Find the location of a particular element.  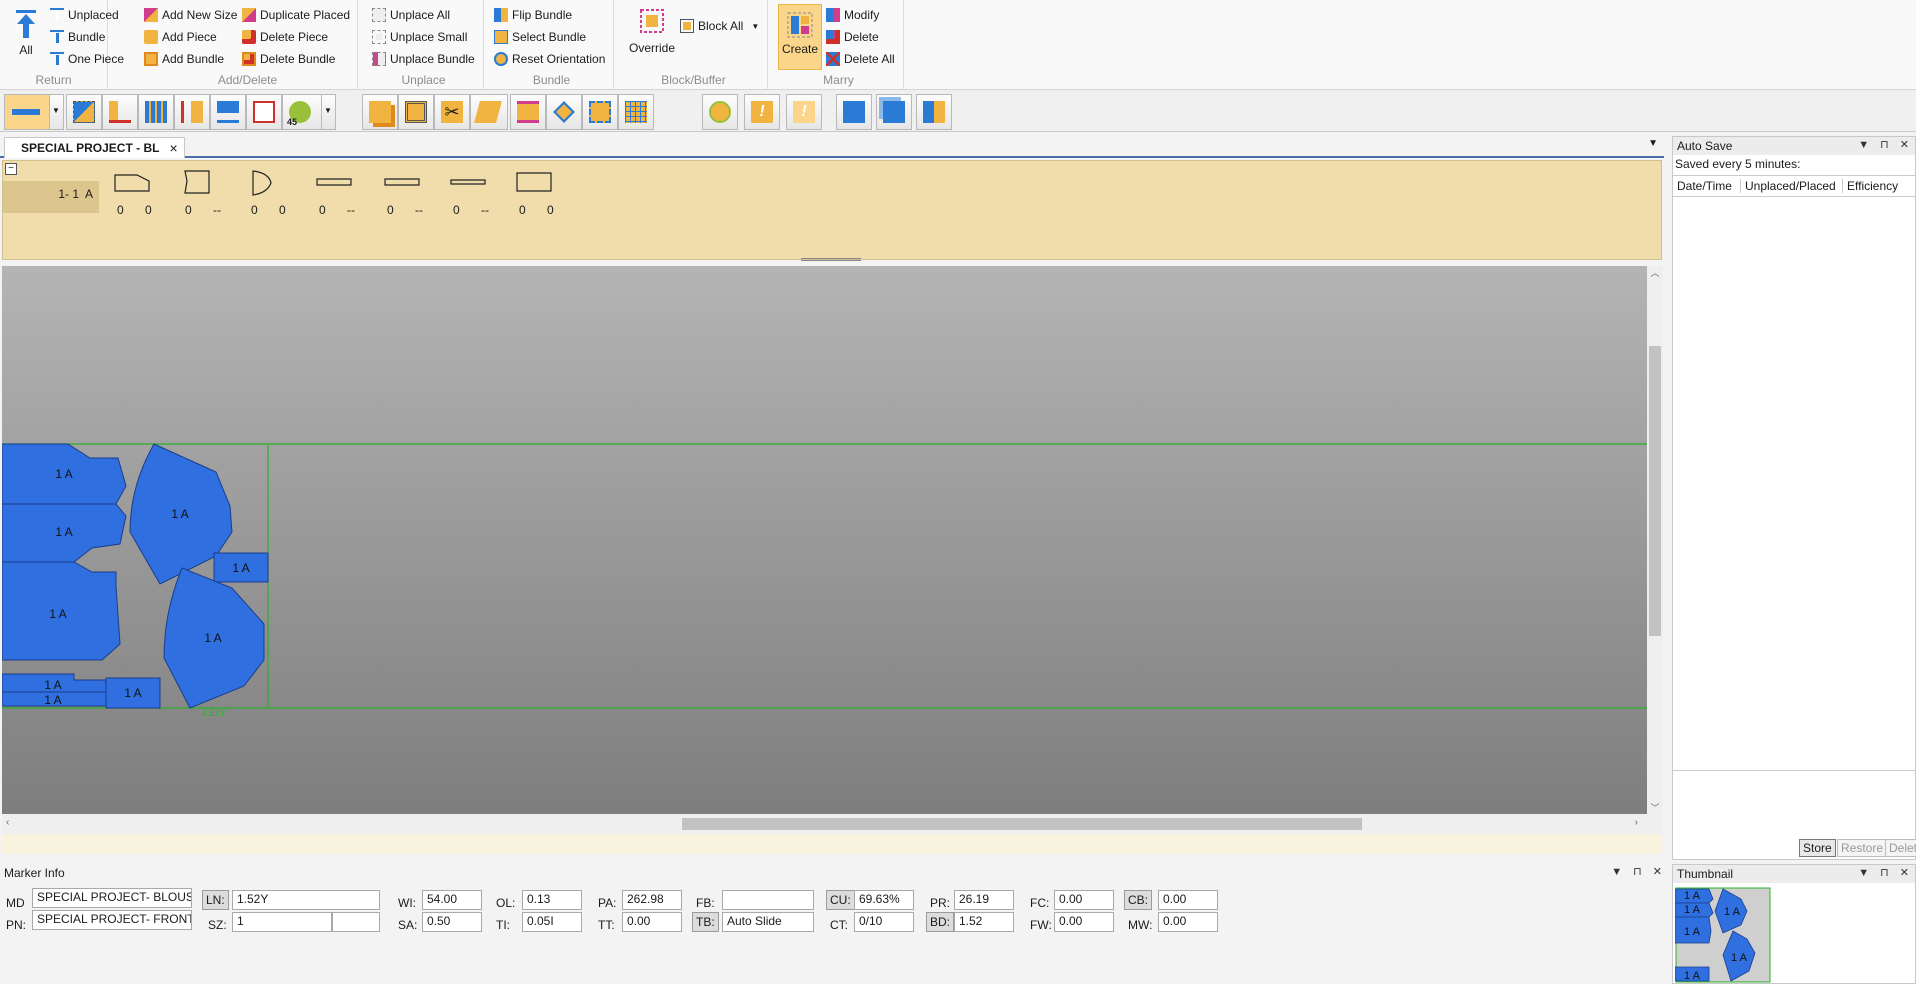

cb-field: 0.00 is located at coordinates (1188, 900).